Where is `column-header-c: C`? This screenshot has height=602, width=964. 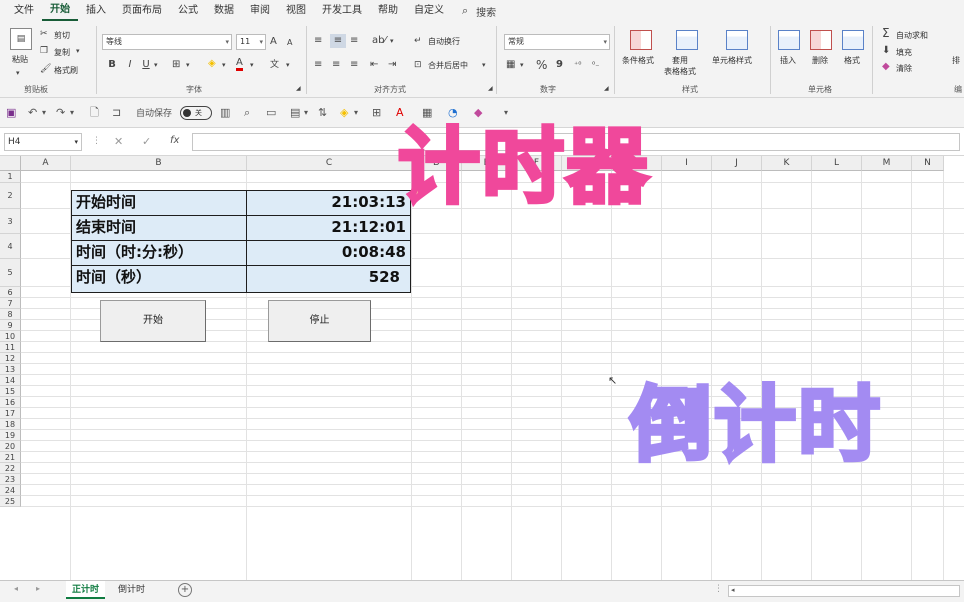
column-header-c: C is located at coordinates (329, 163).